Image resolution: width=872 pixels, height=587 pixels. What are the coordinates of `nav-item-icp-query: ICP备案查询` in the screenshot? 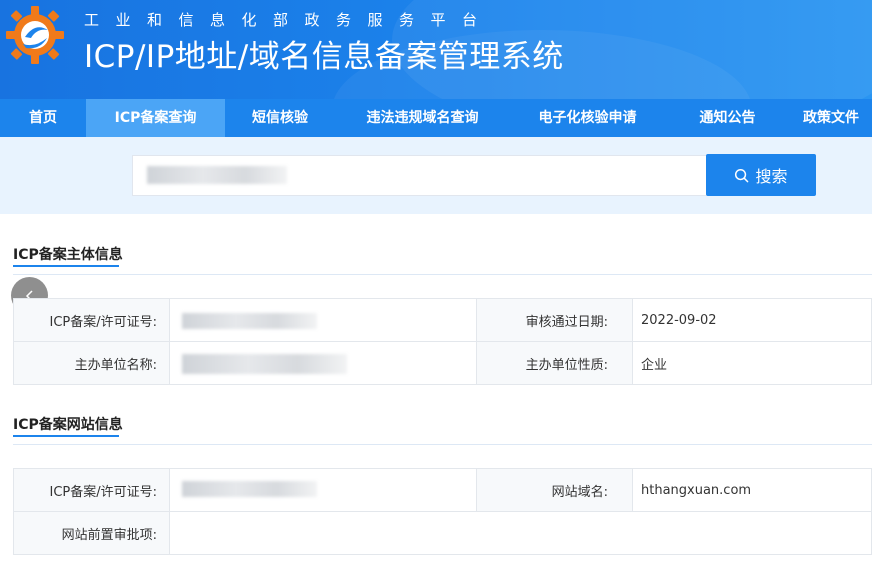 It's located at (155, 118).